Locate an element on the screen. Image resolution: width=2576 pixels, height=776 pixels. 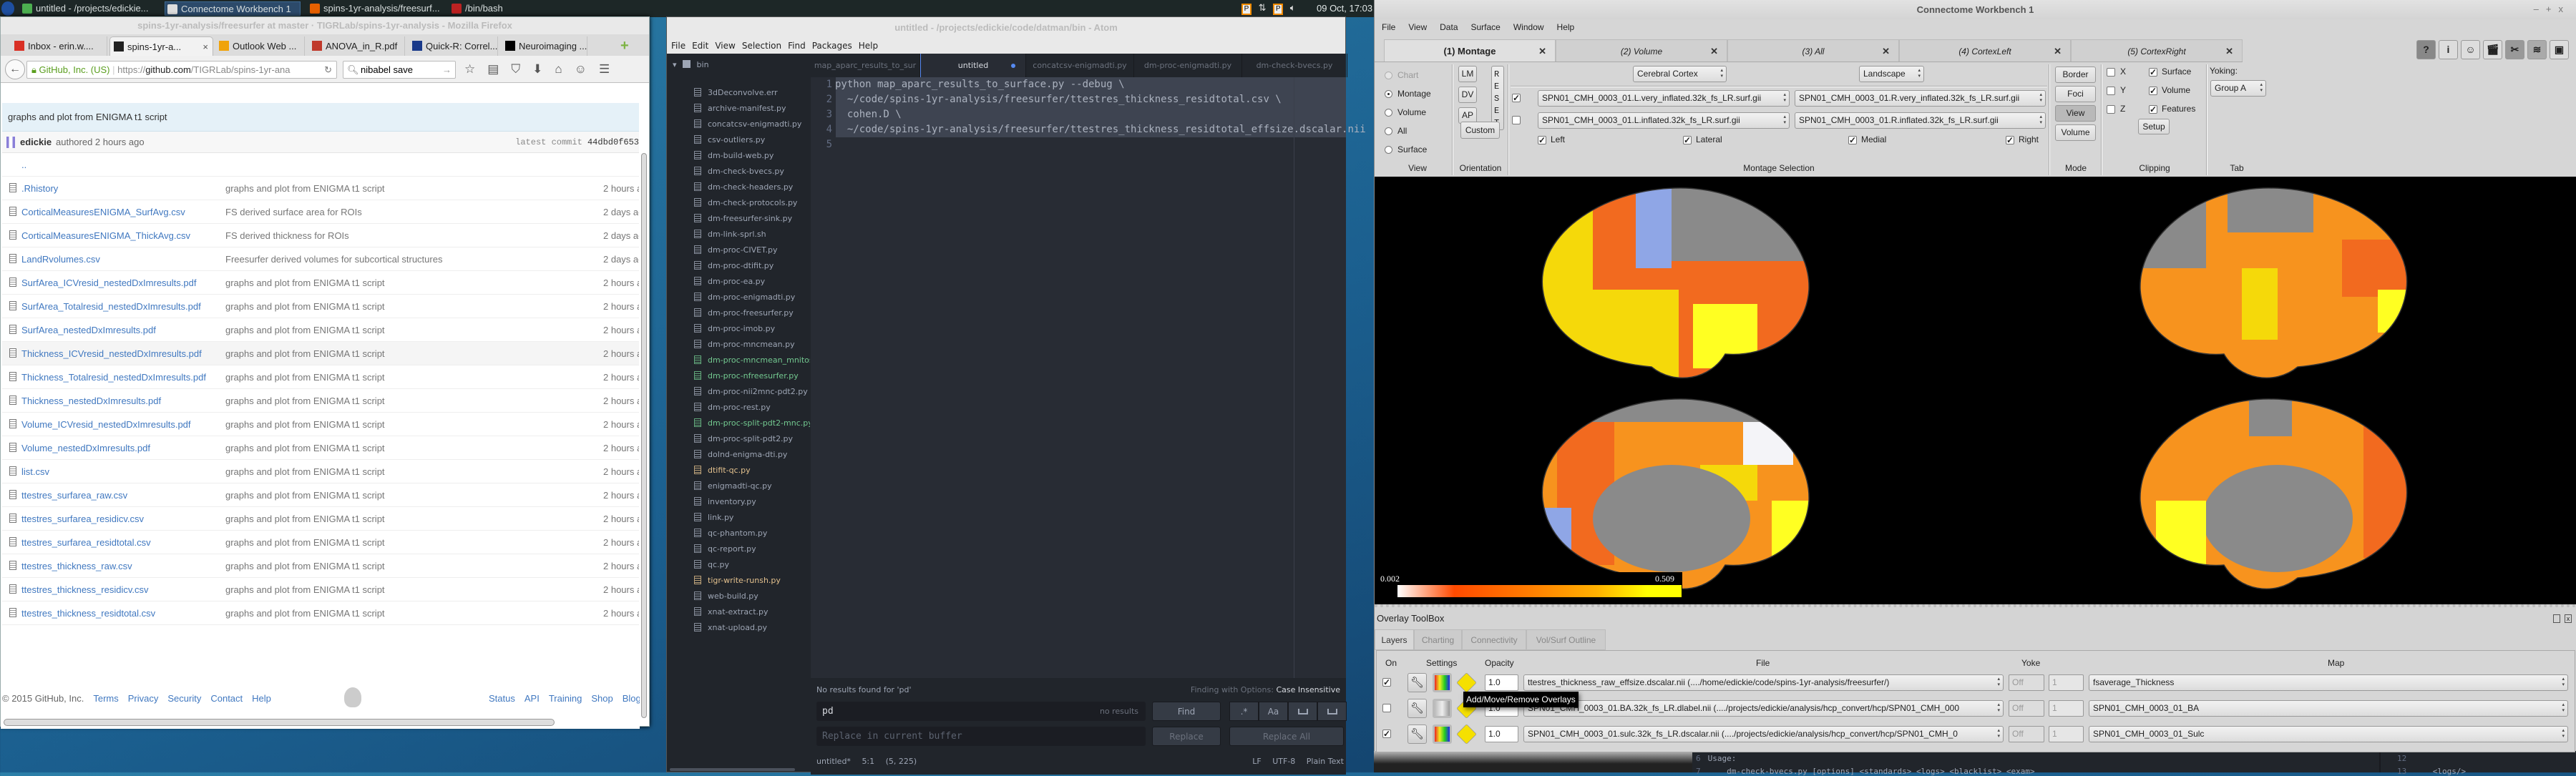
orientation-lm-button: LM is located at coordinates (1467, 74).